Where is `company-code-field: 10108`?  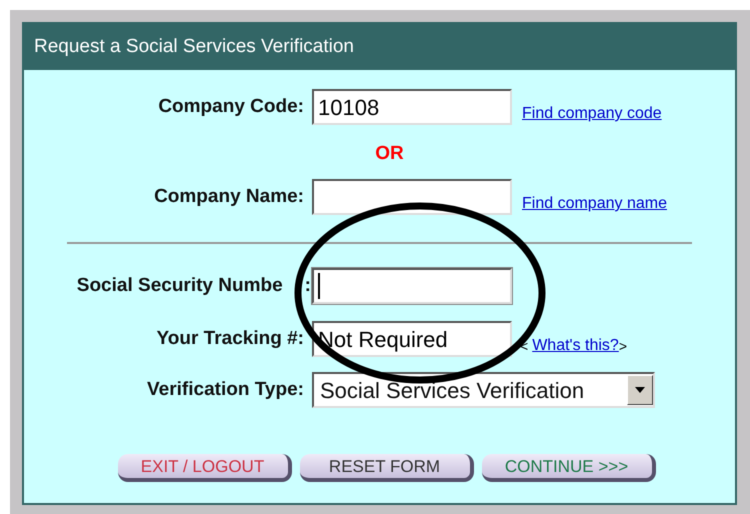
company-code-field: 10108 is located at coordinates (412, 107).